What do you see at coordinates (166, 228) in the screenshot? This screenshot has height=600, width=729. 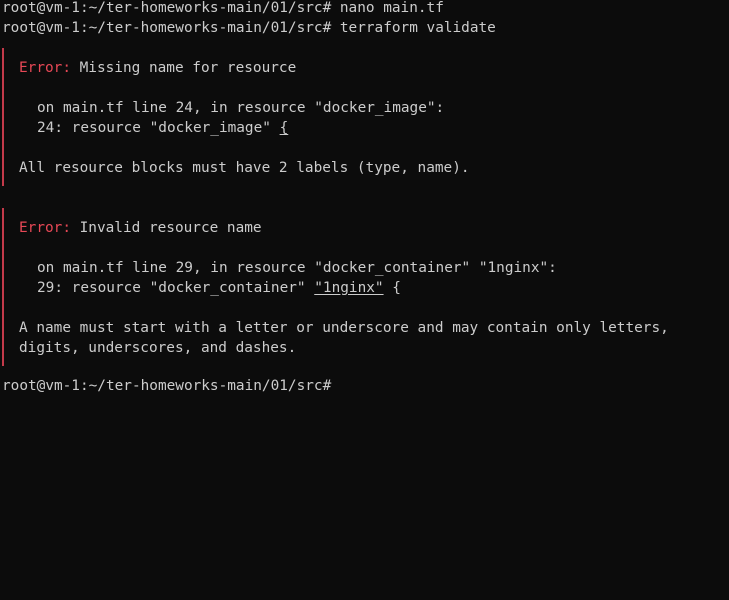 I see `error-summary: Invalid resource name` at bounding box center [166, 228].